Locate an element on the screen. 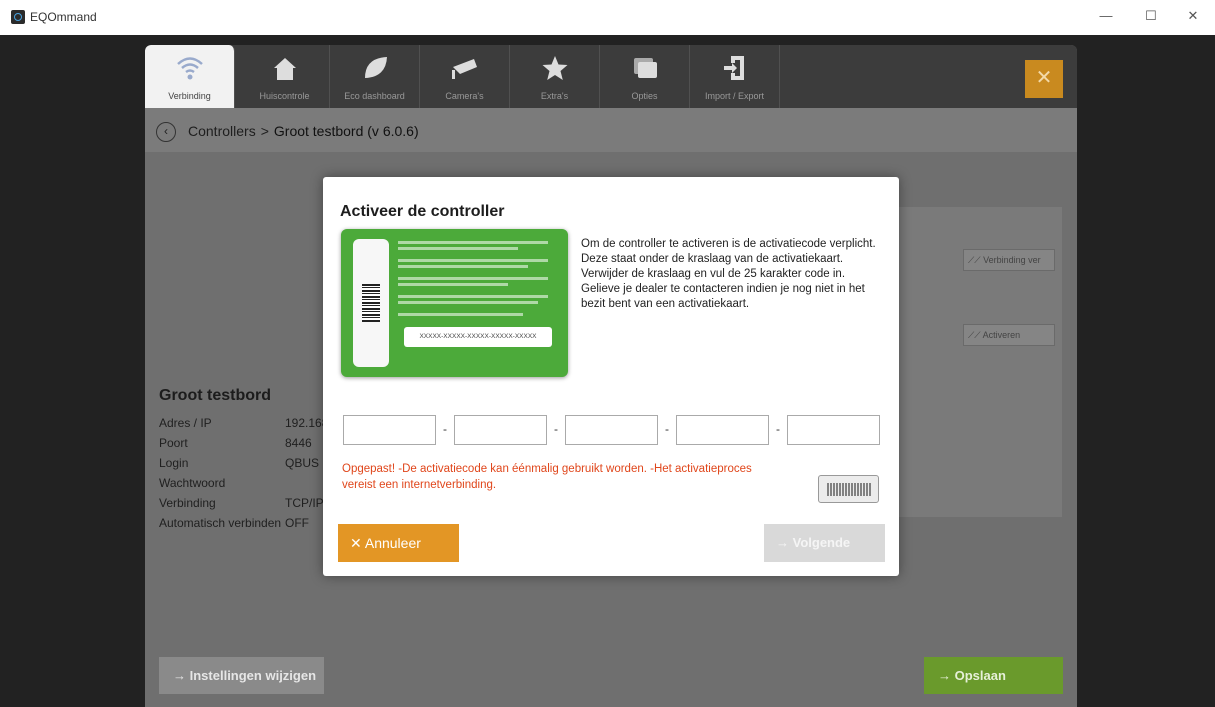 This screenshot has width=1215, height=707. keyboard-button is located at coordinates (848, 489).